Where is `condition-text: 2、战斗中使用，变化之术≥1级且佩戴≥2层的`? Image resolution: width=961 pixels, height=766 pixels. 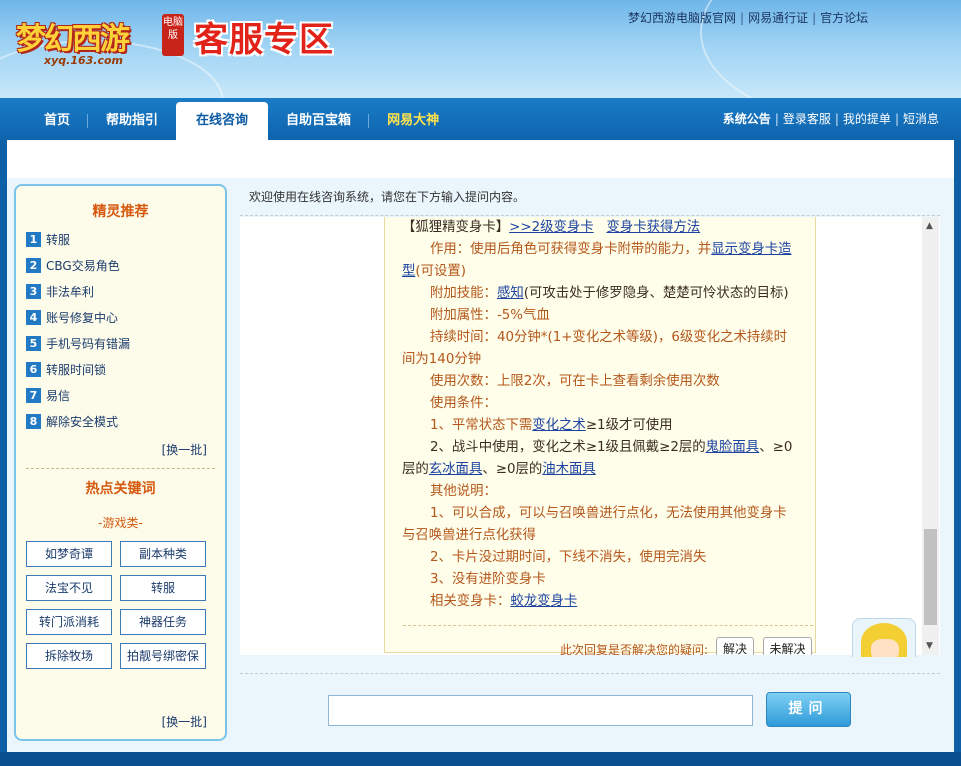 condition-text: 2、战斗中使用，变化之术≥1级且佩戴≥2层的 is located at coordinates (568, 447).